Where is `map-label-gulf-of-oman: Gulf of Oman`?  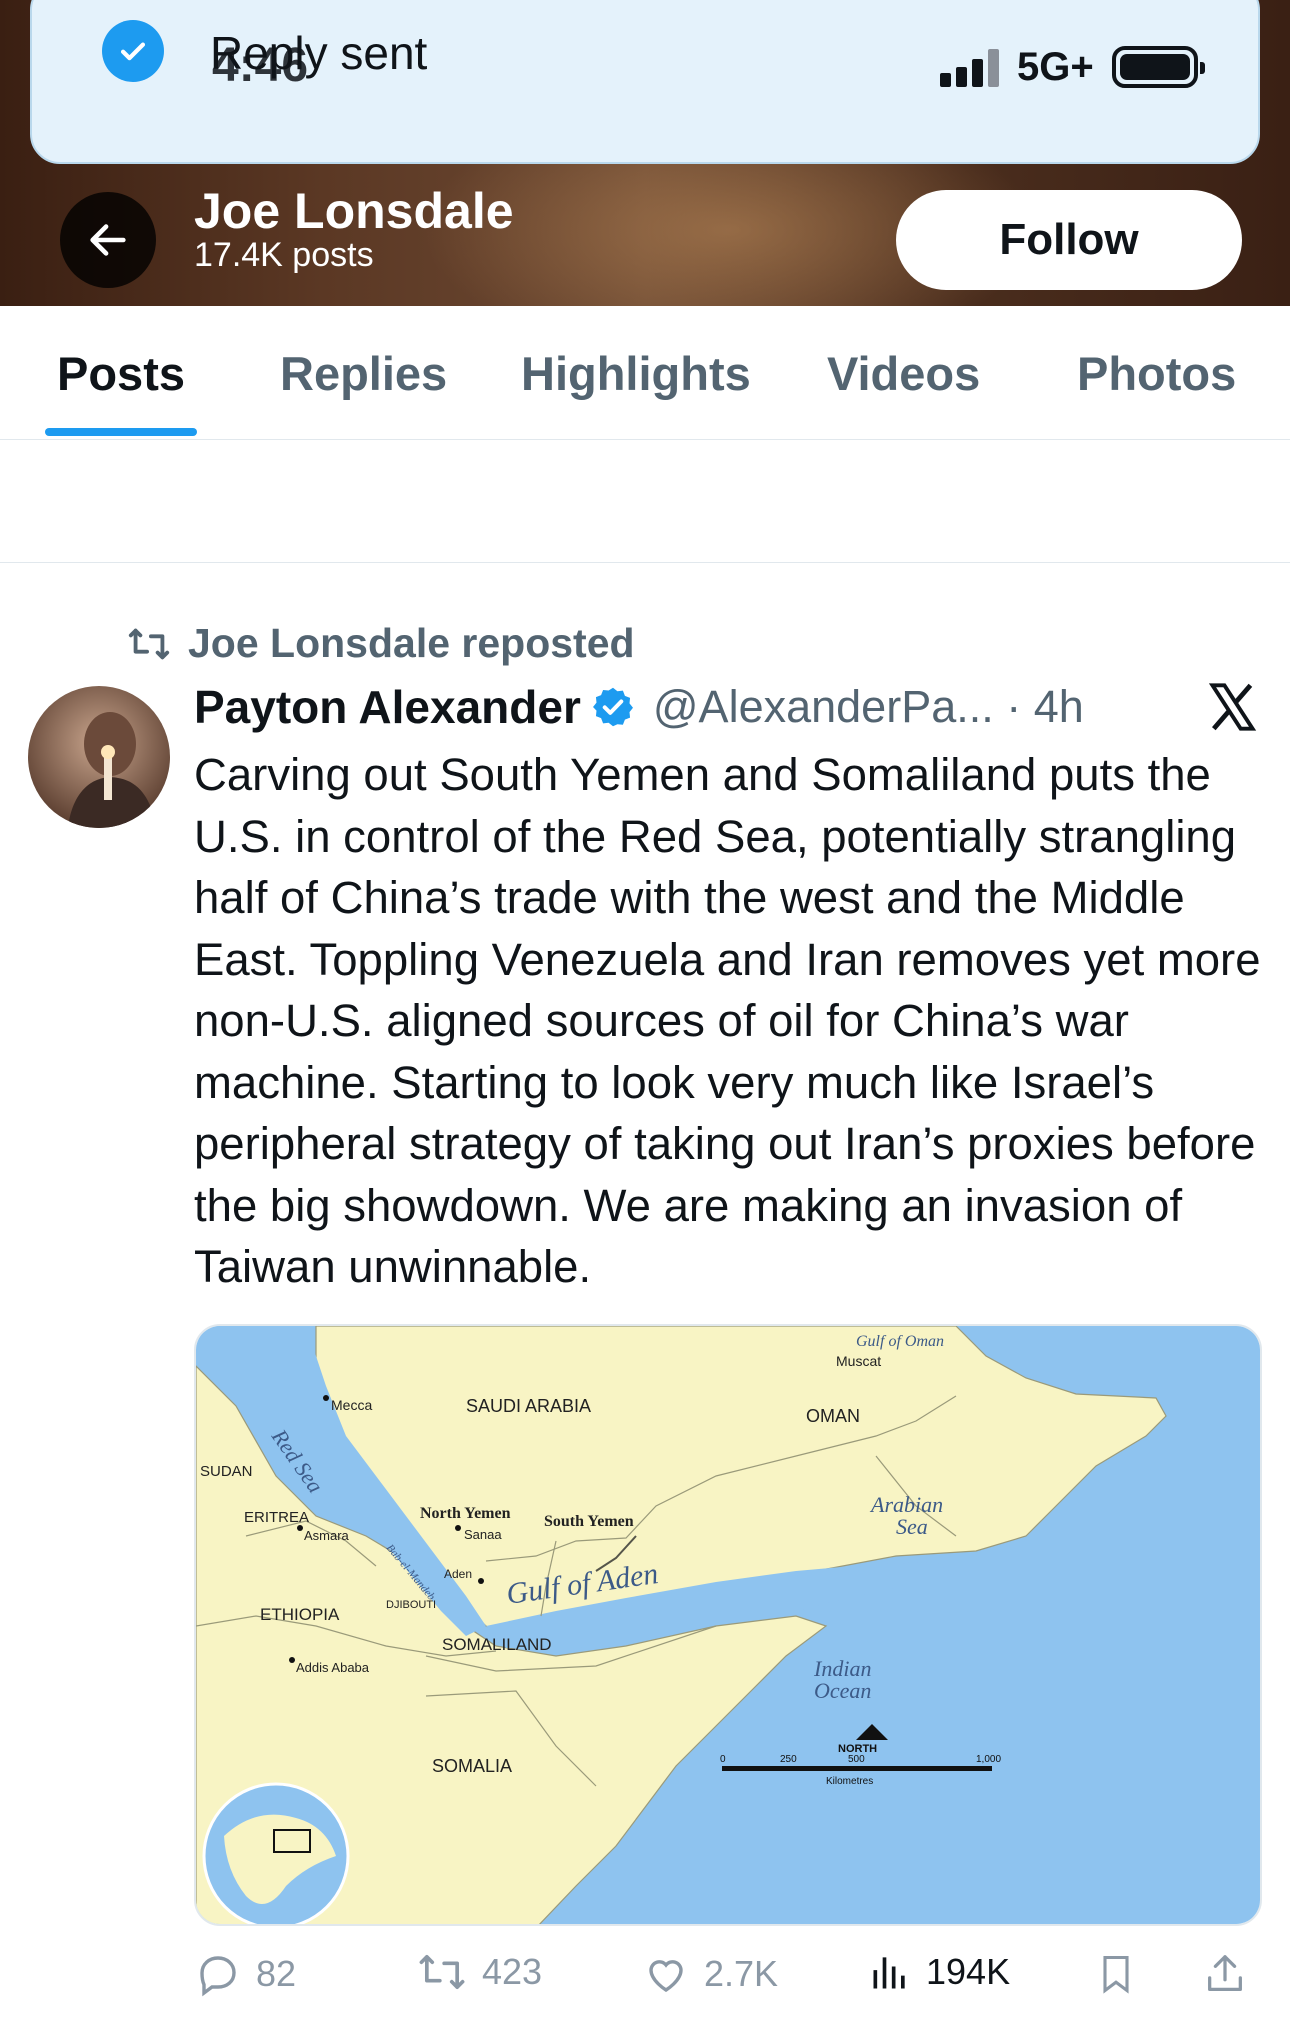
map-label-gulf-of-oman: Gulf of Oman is located at coordinates (900, 1341).